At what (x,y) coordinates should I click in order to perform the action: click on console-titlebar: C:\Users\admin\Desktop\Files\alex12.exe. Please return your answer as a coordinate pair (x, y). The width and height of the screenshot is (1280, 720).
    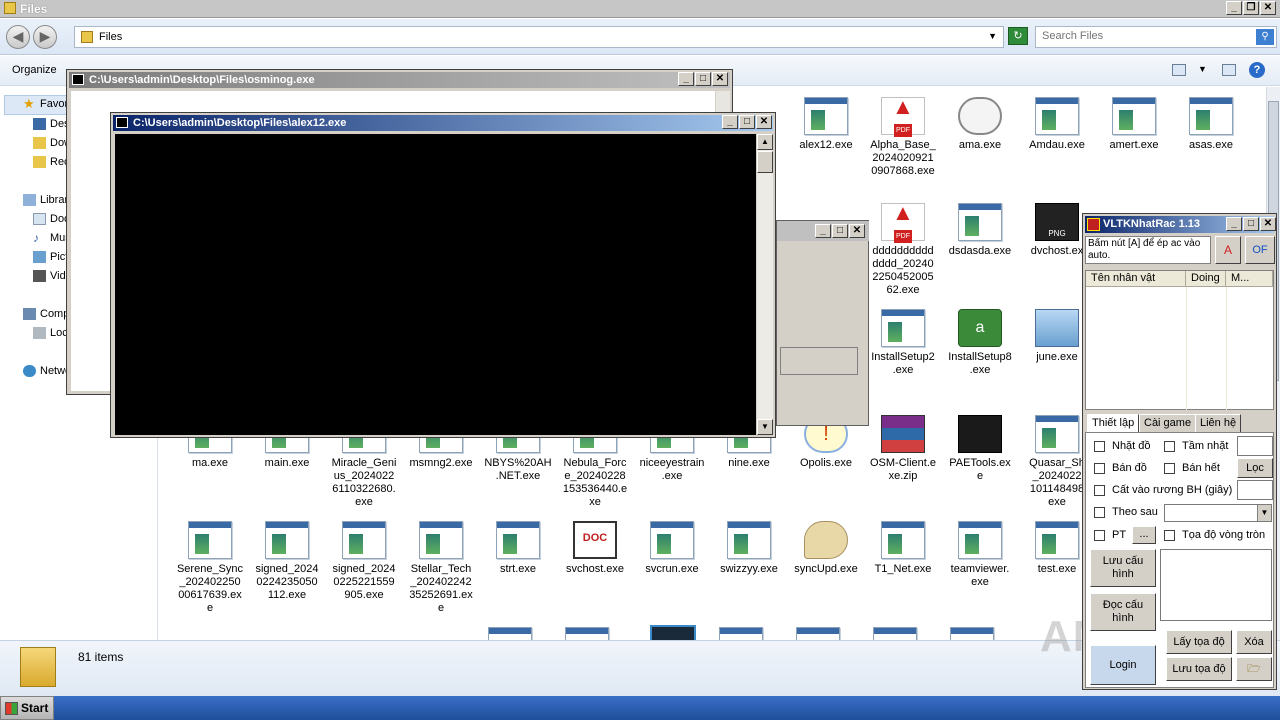
    Looking at the image, I should click on (443, 123).